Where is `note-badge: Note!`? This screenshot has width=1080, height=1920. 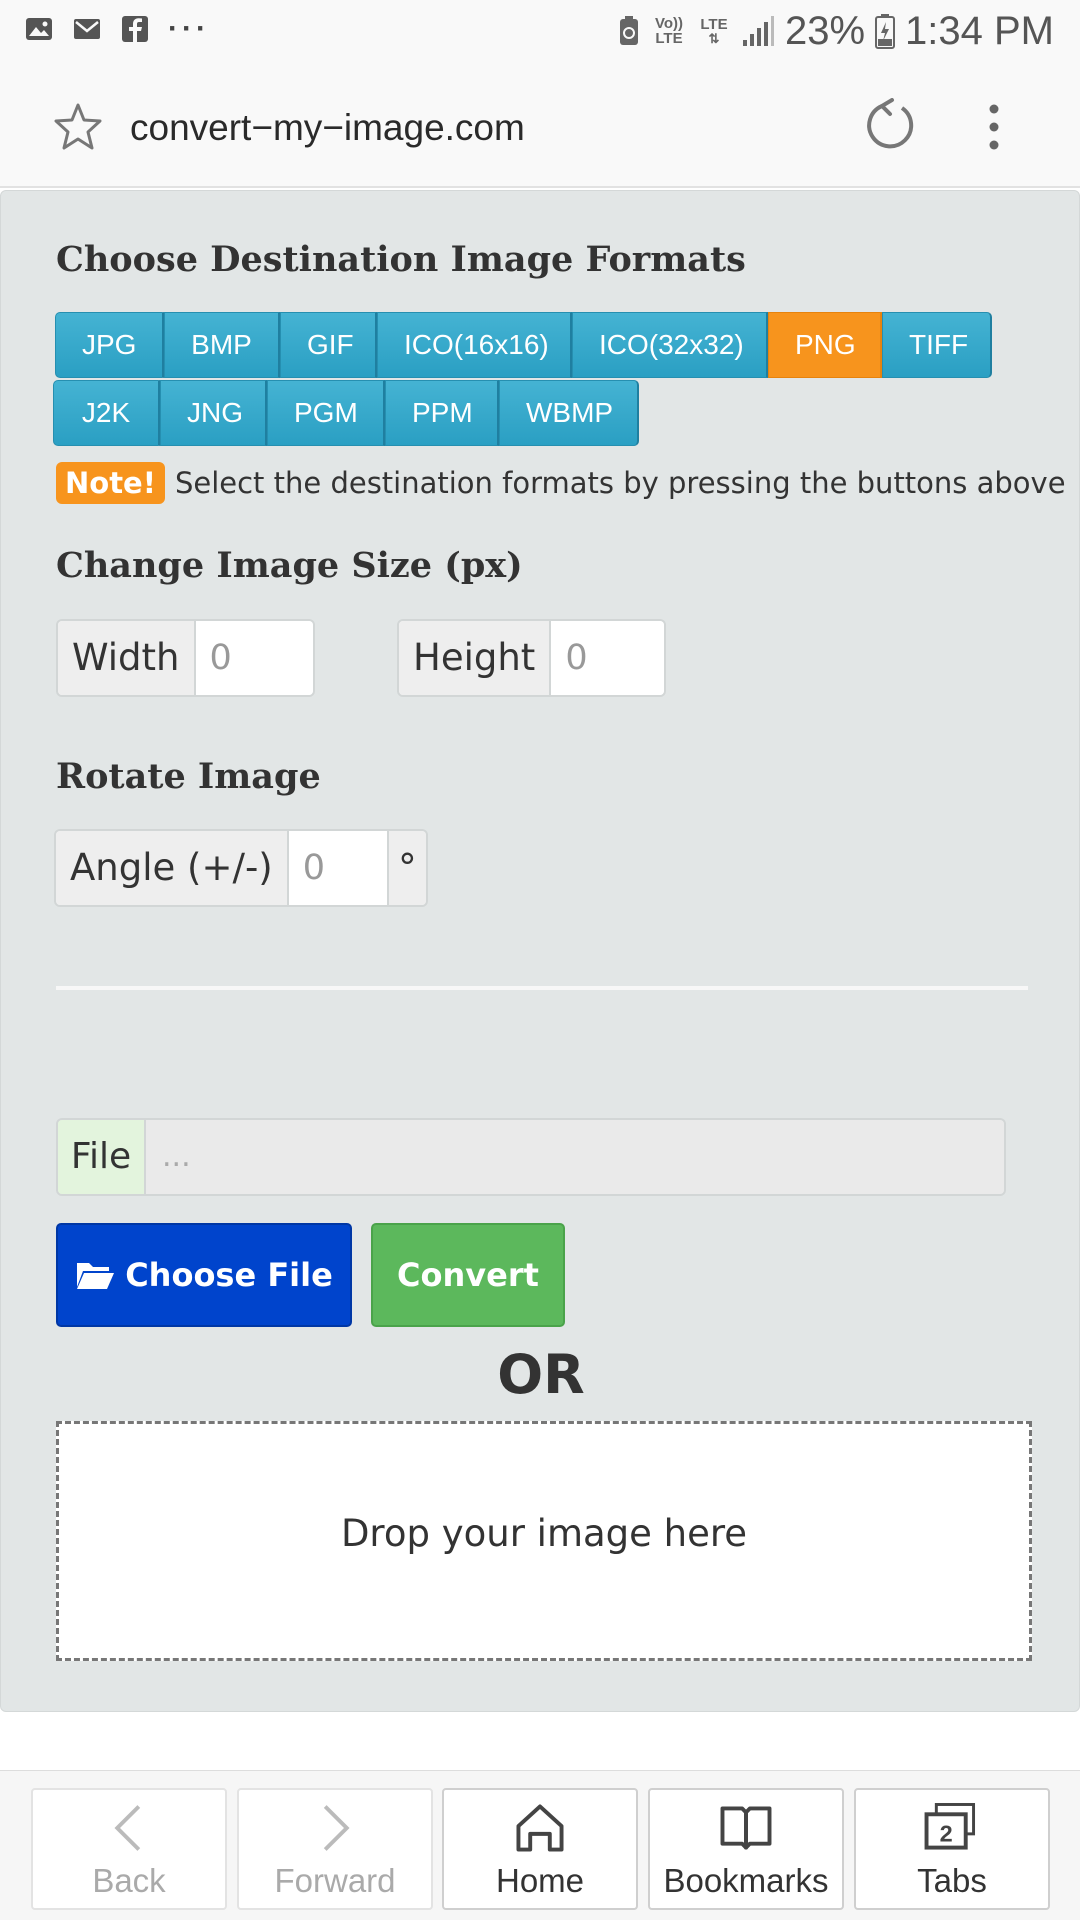 note-badge: Note! is located at coordinates (110, 483).